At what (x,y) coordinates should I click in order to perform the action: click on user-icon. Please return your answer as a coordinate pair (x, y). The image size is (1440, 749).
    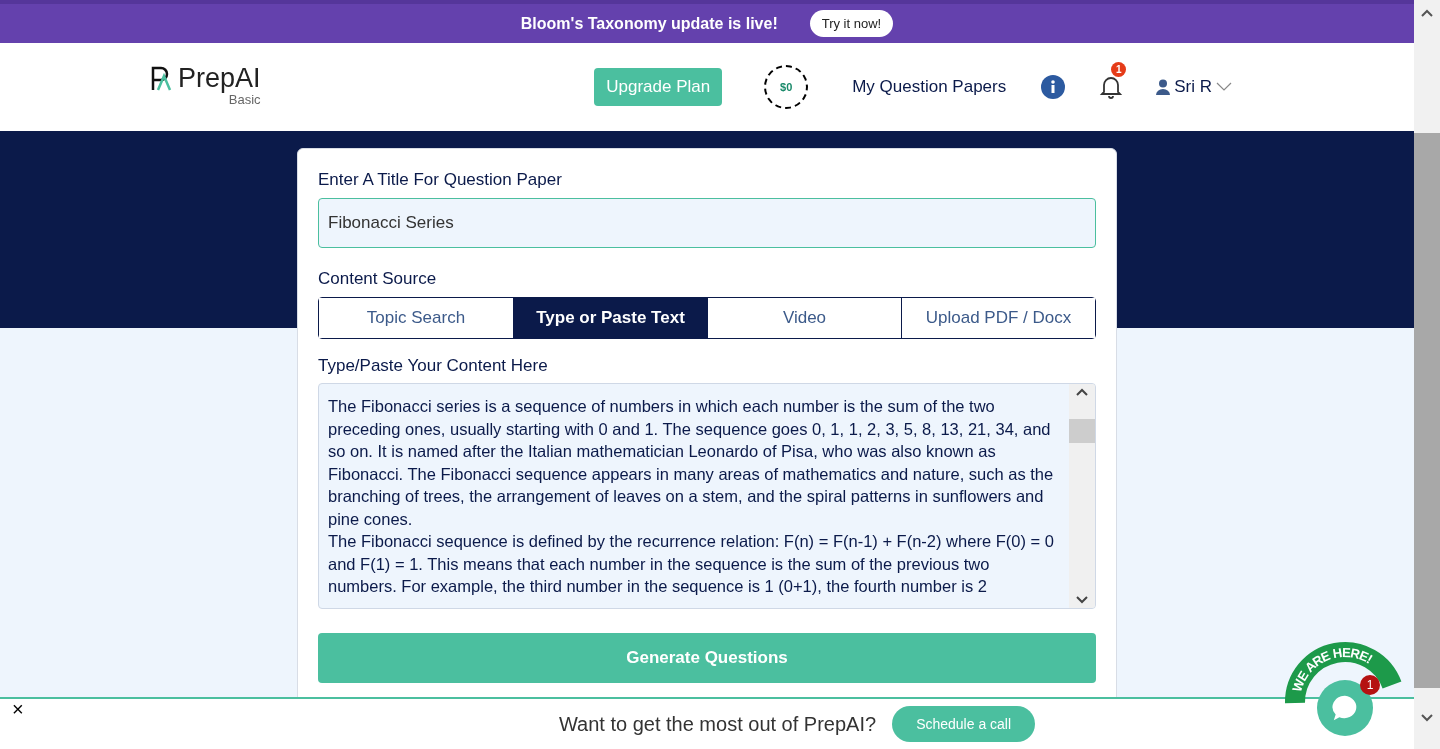
    Looking at the image, I should click on (1163, 87).